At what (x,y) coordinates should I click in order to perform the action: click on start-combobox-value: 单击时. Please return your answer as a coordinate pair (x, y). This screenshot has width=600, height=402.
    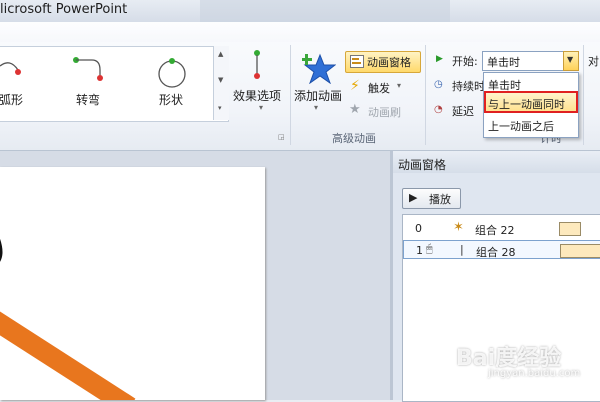
    Looking at the image, I should click on (503, 62).